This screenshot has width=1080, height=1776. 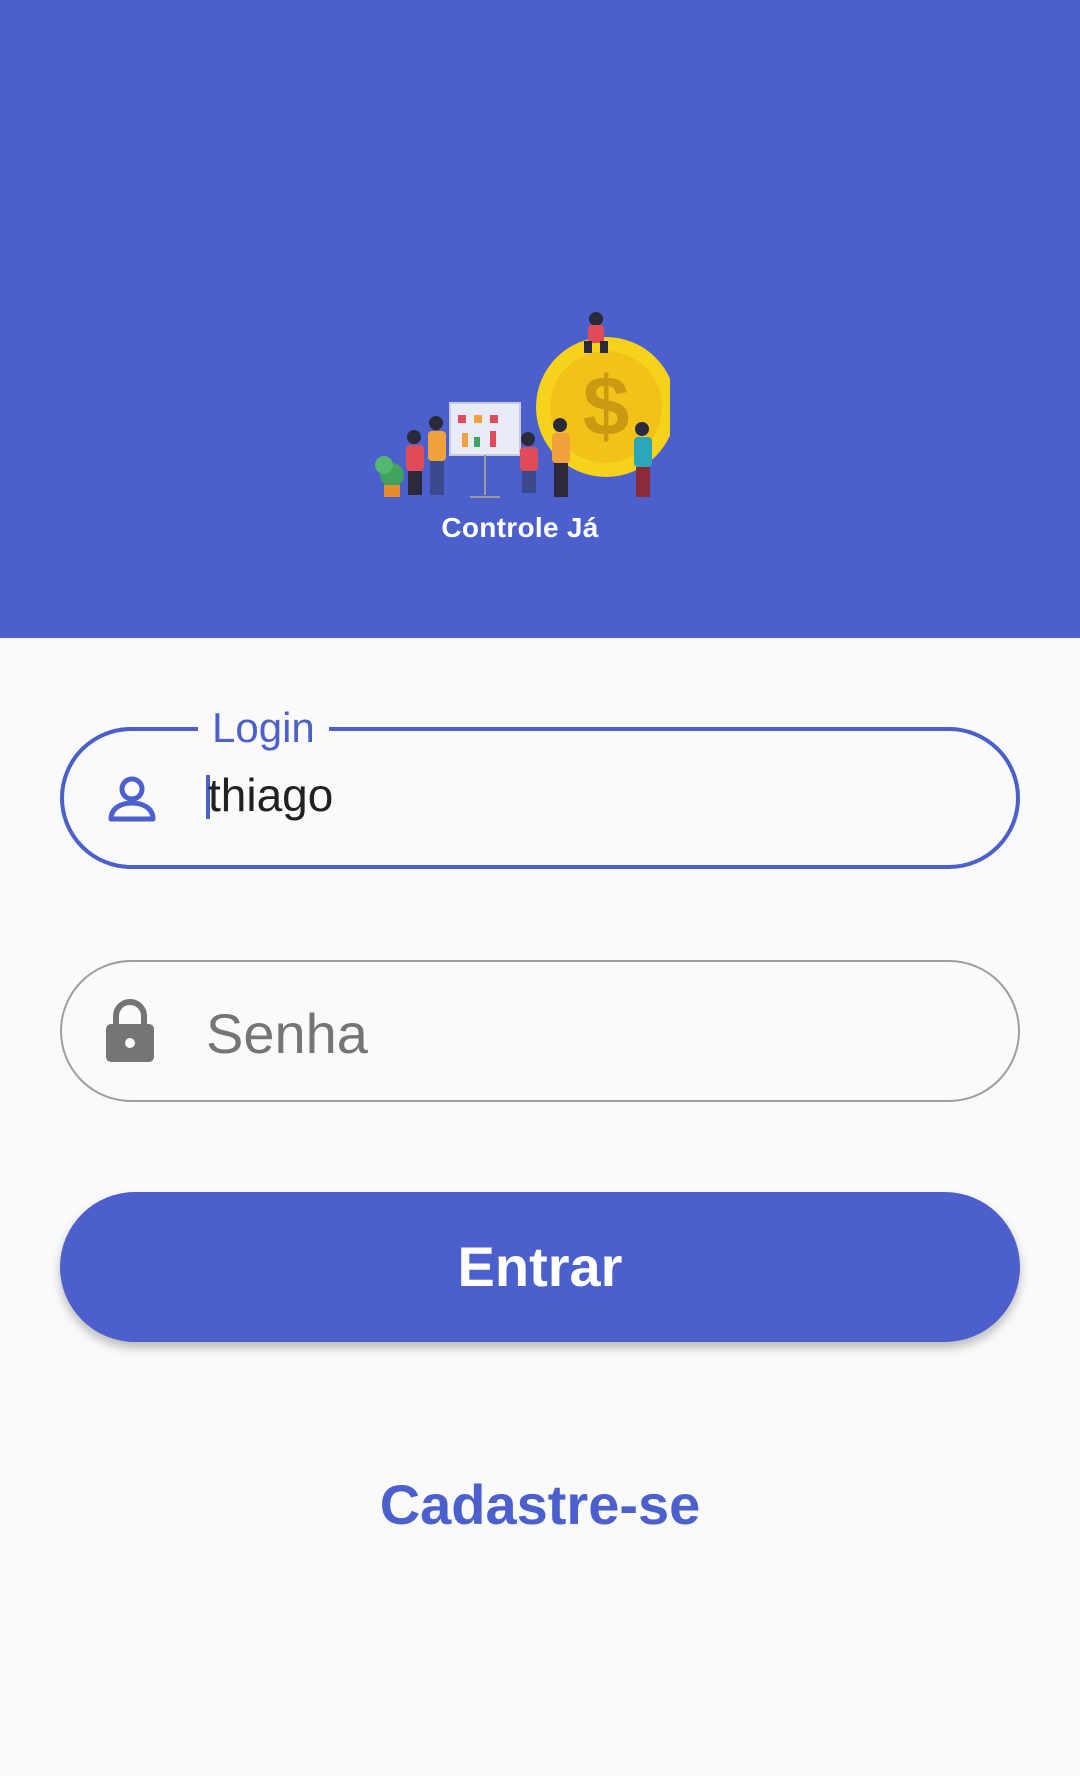 What do you see at coordinates (540, 1267) in the screenshot?
I see `login-button: Entrar` at bounding box center [540, 1267].